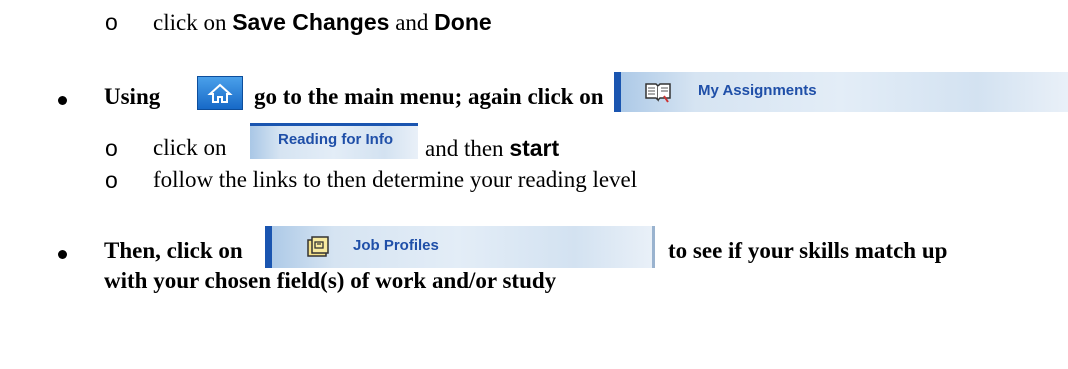  What do you see at coordinates (841, 92) in the screenshot?
I see `my-assignments-button: My Assignments` at bounding box center [841, 92].